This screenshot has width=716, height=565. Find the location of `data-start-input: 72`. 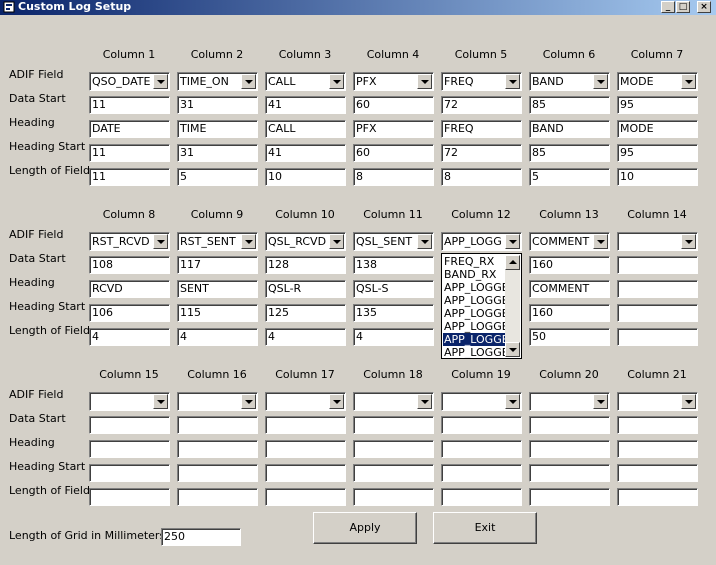

data-start-input: 72 is located at coordinates (481, 105).